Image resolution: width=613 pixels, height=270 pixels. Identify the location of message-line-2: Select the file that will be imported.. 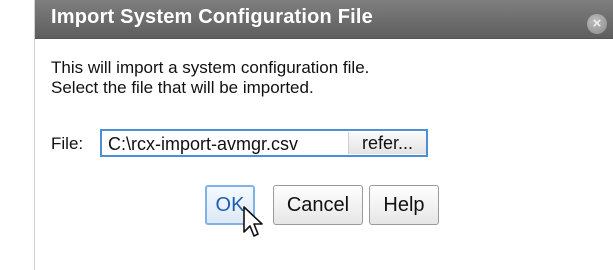
(182, 87).